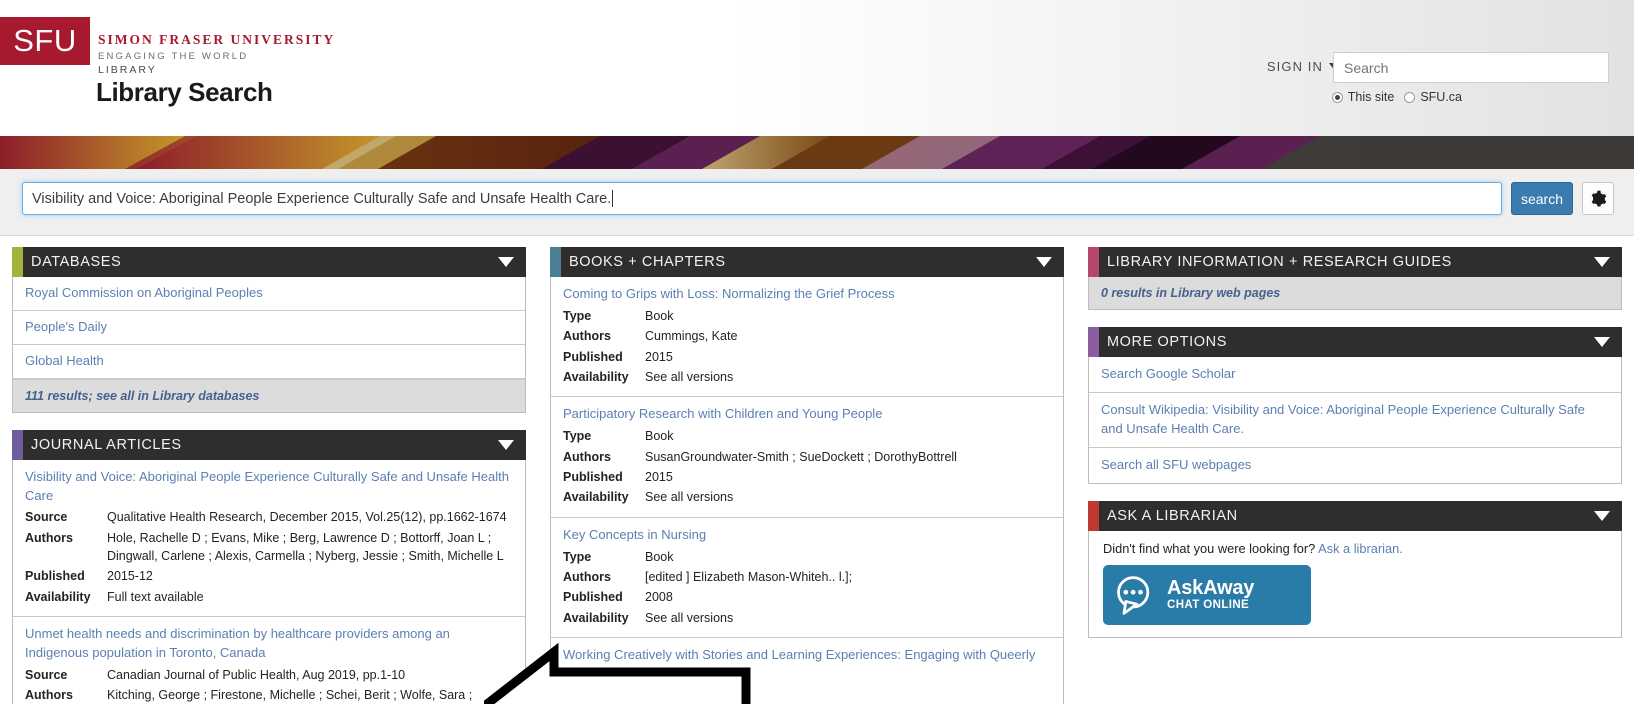 The width and height of the screenshot is (1634, 710). What do you see at coordinates (1355, 342) in the screenshot?
I see `panel-more-options-header: MORE OPTIONS` at bounding box center [1355, 342].